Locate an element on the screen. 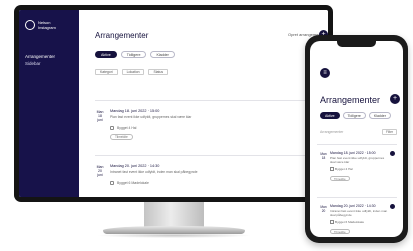 Image resolution: width=413 pixels, height=251 pixels. phone-tab-tidligere: Tidligere is located at coordinates (354, 115).